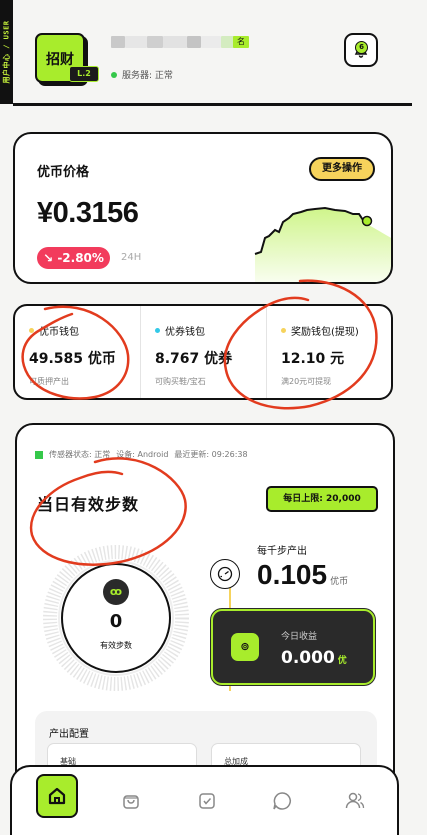  Describe the element at coordinates (80, 454) in the screenshot. I see `sensor-status: 传感器状态: 正常` at that location.